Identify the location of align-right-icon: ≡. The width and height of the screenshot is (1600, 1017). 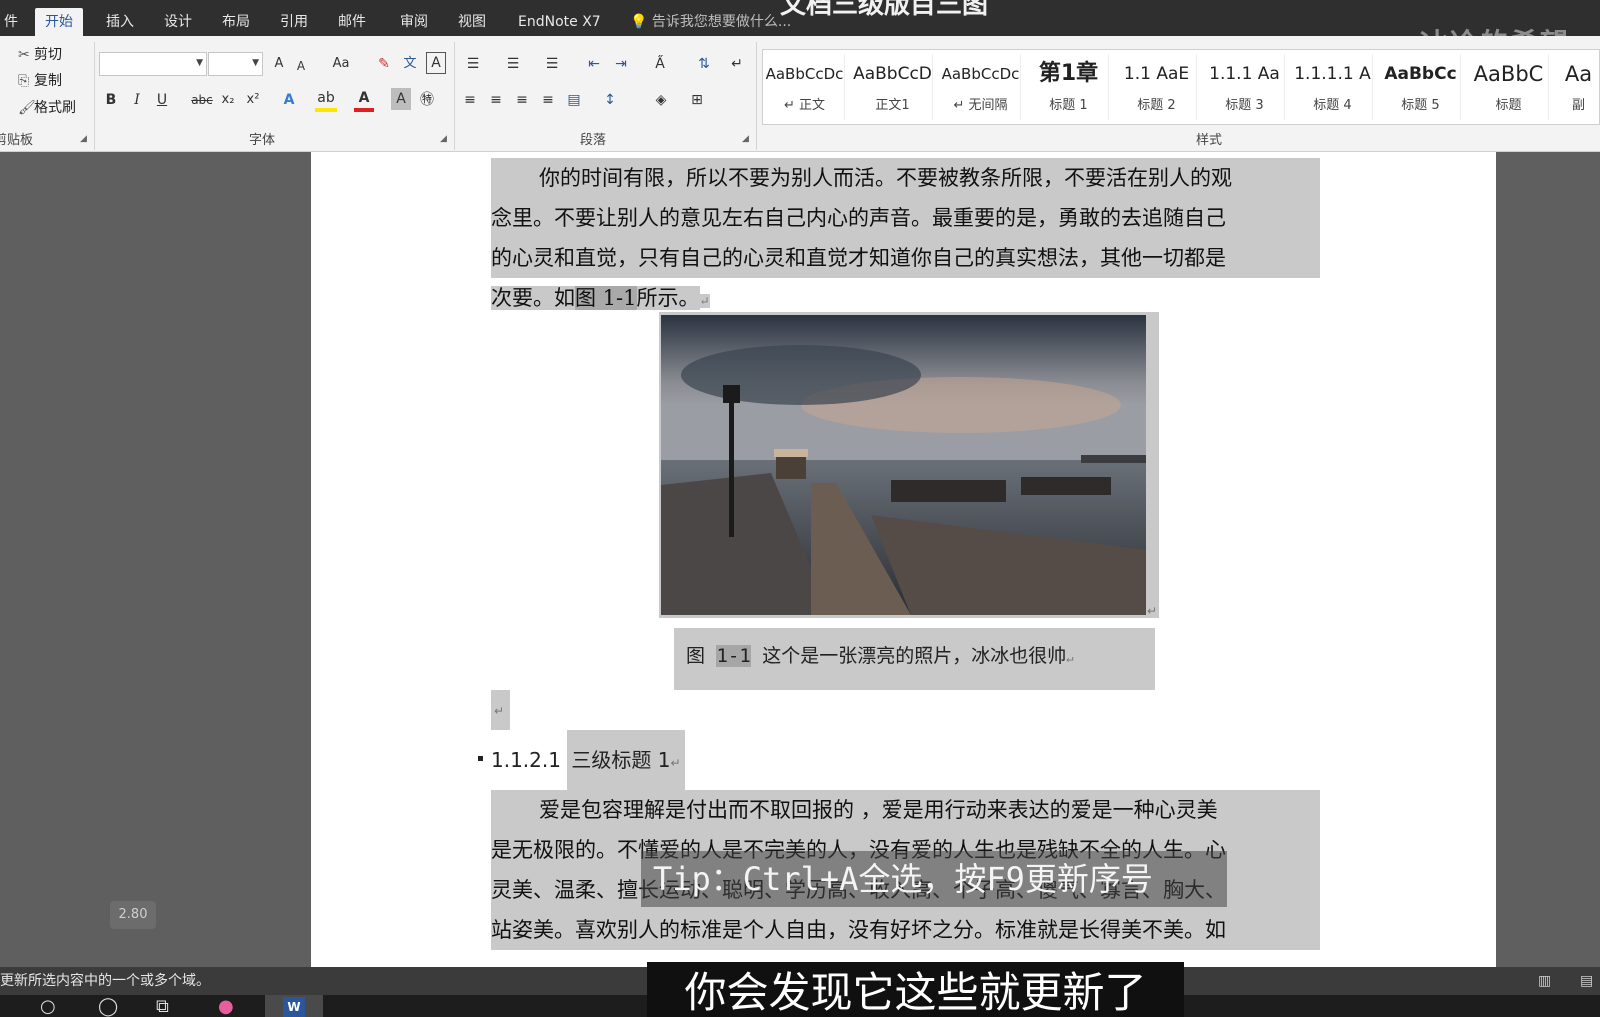
(522, 100).